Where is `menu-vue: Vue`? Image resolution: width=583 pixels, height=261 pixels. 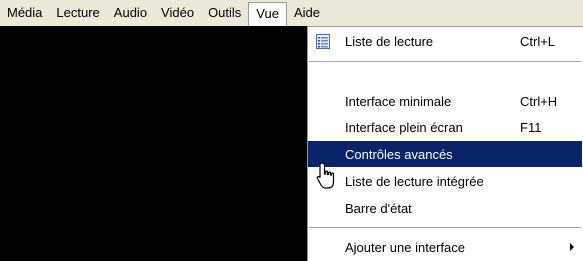
menu-vue: Vue is located at coordinates (267, 14).